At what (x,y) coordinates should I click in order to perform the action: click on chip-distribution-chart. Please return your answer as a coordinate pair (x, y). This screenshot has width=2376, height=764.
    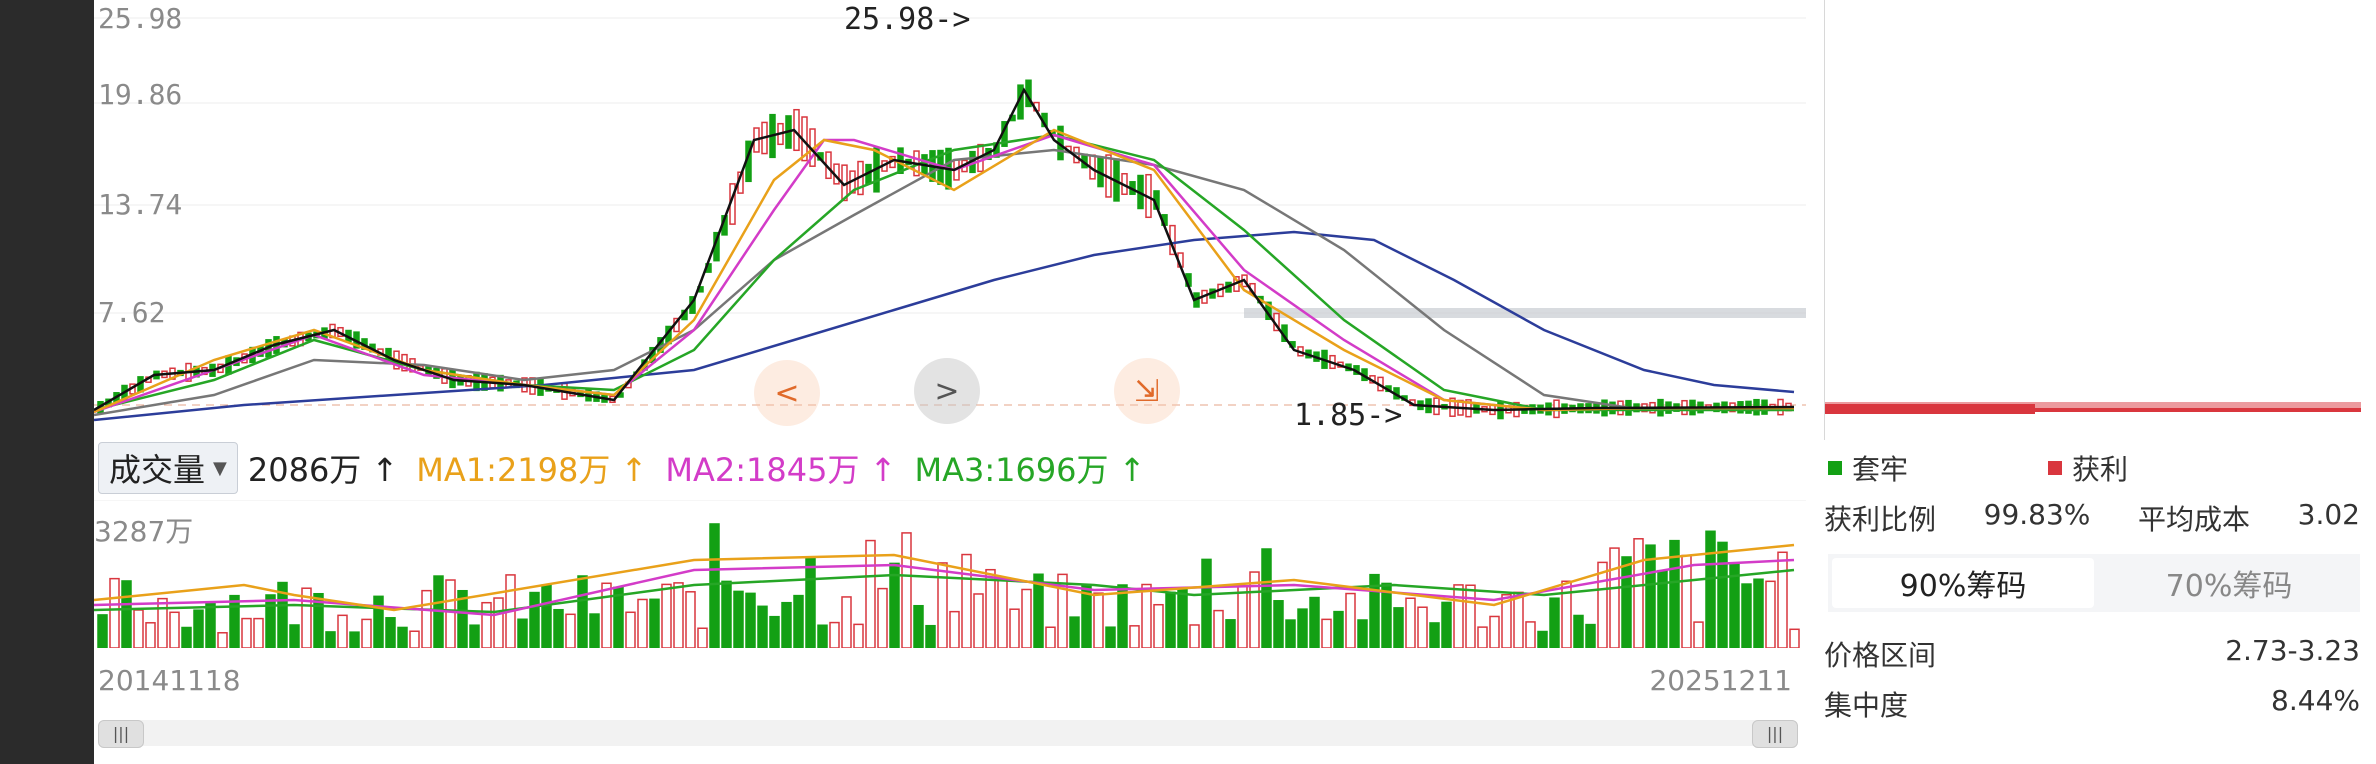
    Looking at the image, I should click on (2092, 220).